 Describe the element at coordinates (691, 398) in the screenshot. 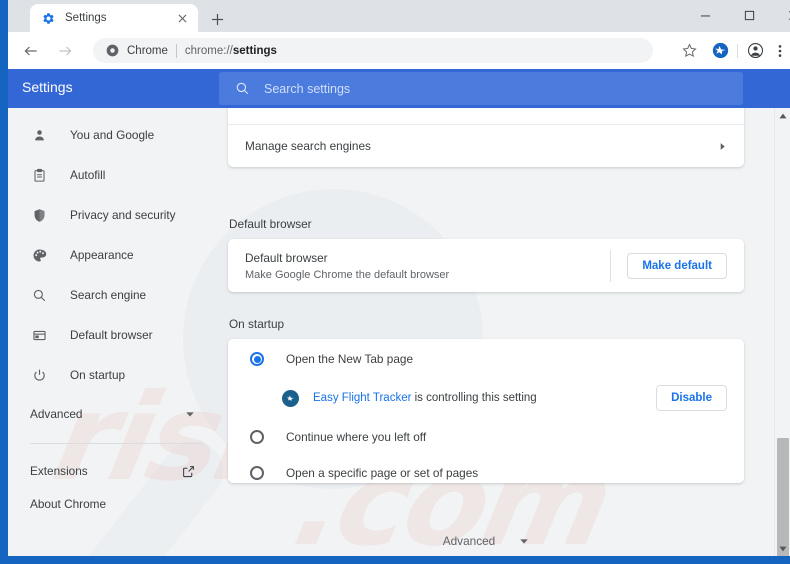

I see `disable-extension-button: Disable` at that location.